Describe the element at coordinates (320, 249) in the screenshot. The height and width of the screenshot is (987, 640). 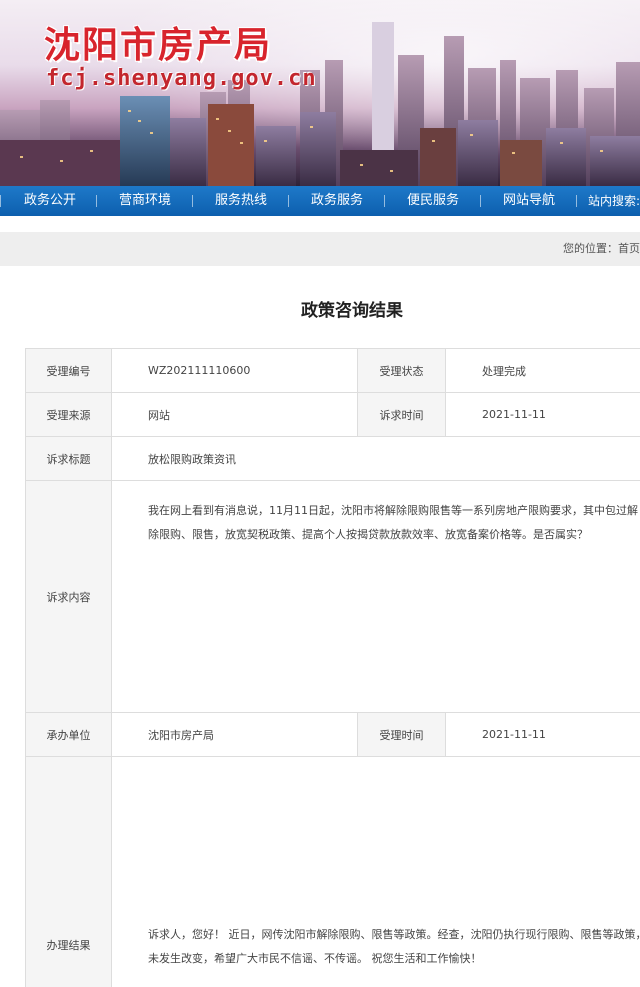
I see `breadcrumb-bar: 您的位置：首页` at that location.